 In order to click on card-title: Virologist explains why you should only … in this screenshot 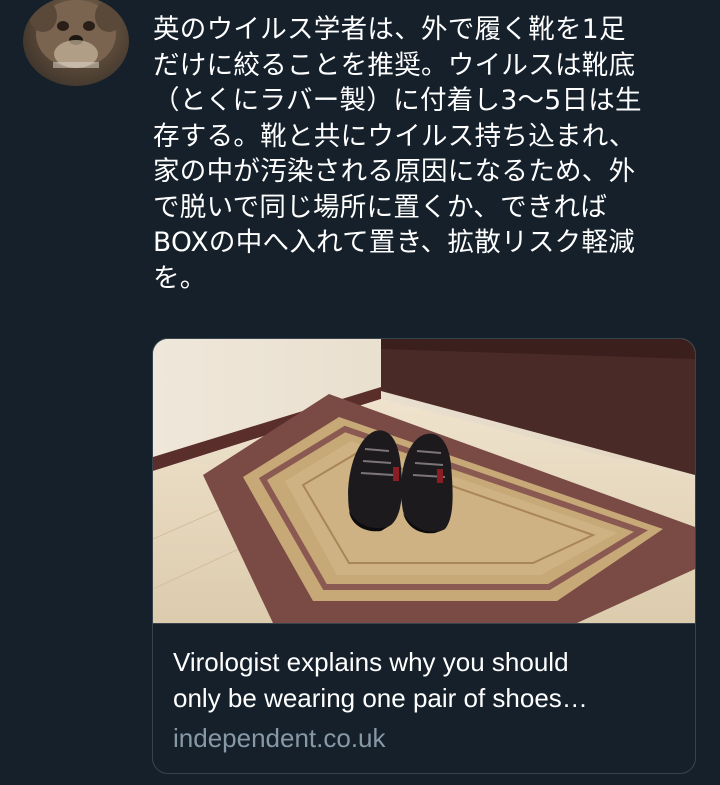, I will do `click(425, 680)`.